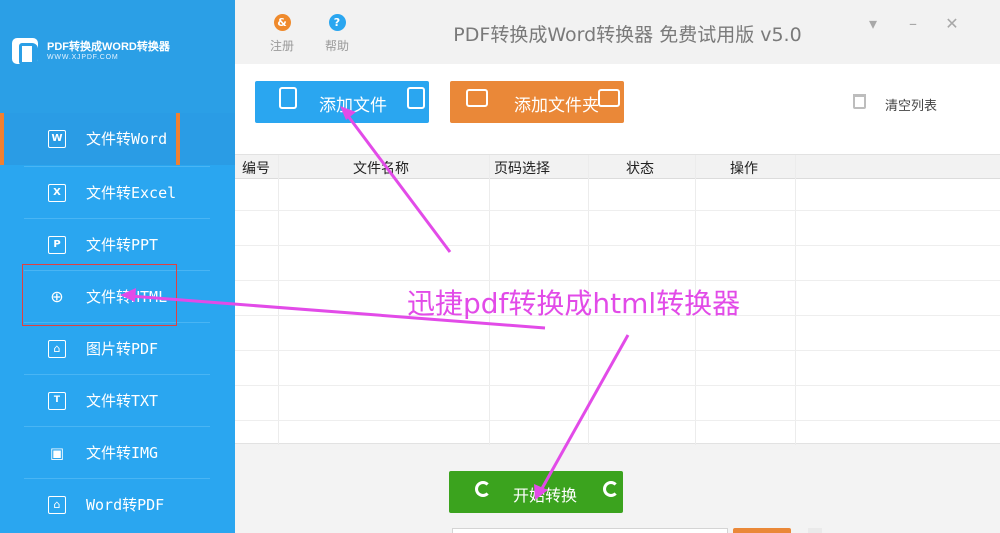 This screenshot has width=1000, height=533. What do you see at coordinates (859, 101) in the screenshot?
I see `trash-icon` at bounding box center [859, 101].